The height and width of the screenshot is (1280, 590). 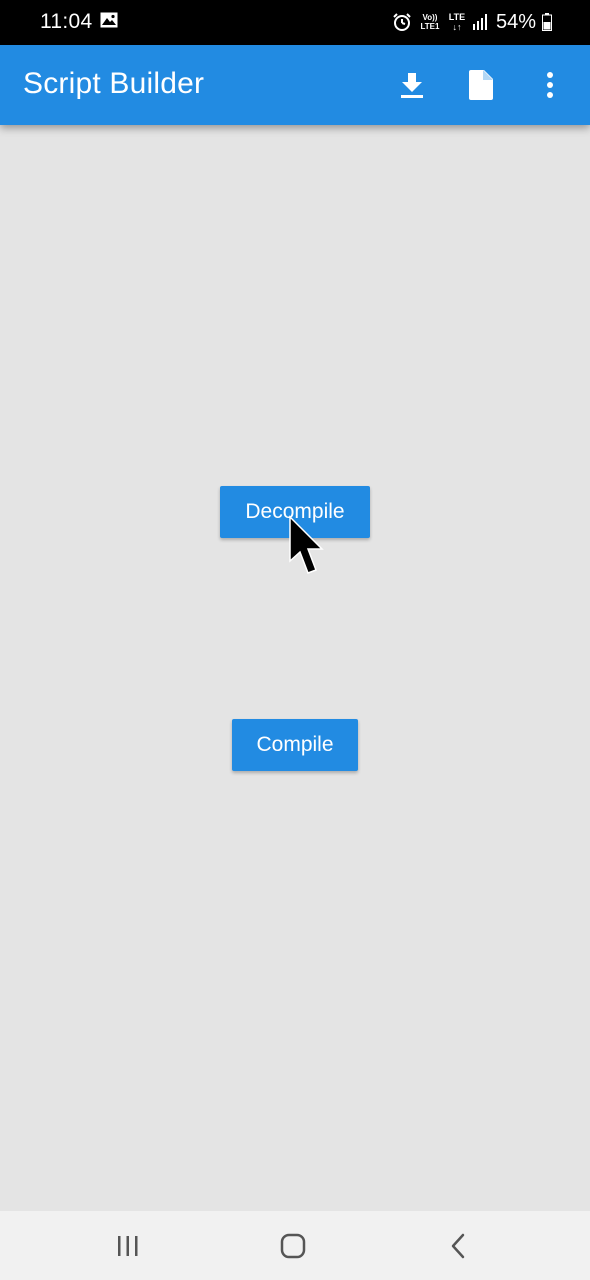 What do you see at coordinates (430, 26) in the screenshot?
I see `volte-line2: LTE1` at bounding box center [430, 26].